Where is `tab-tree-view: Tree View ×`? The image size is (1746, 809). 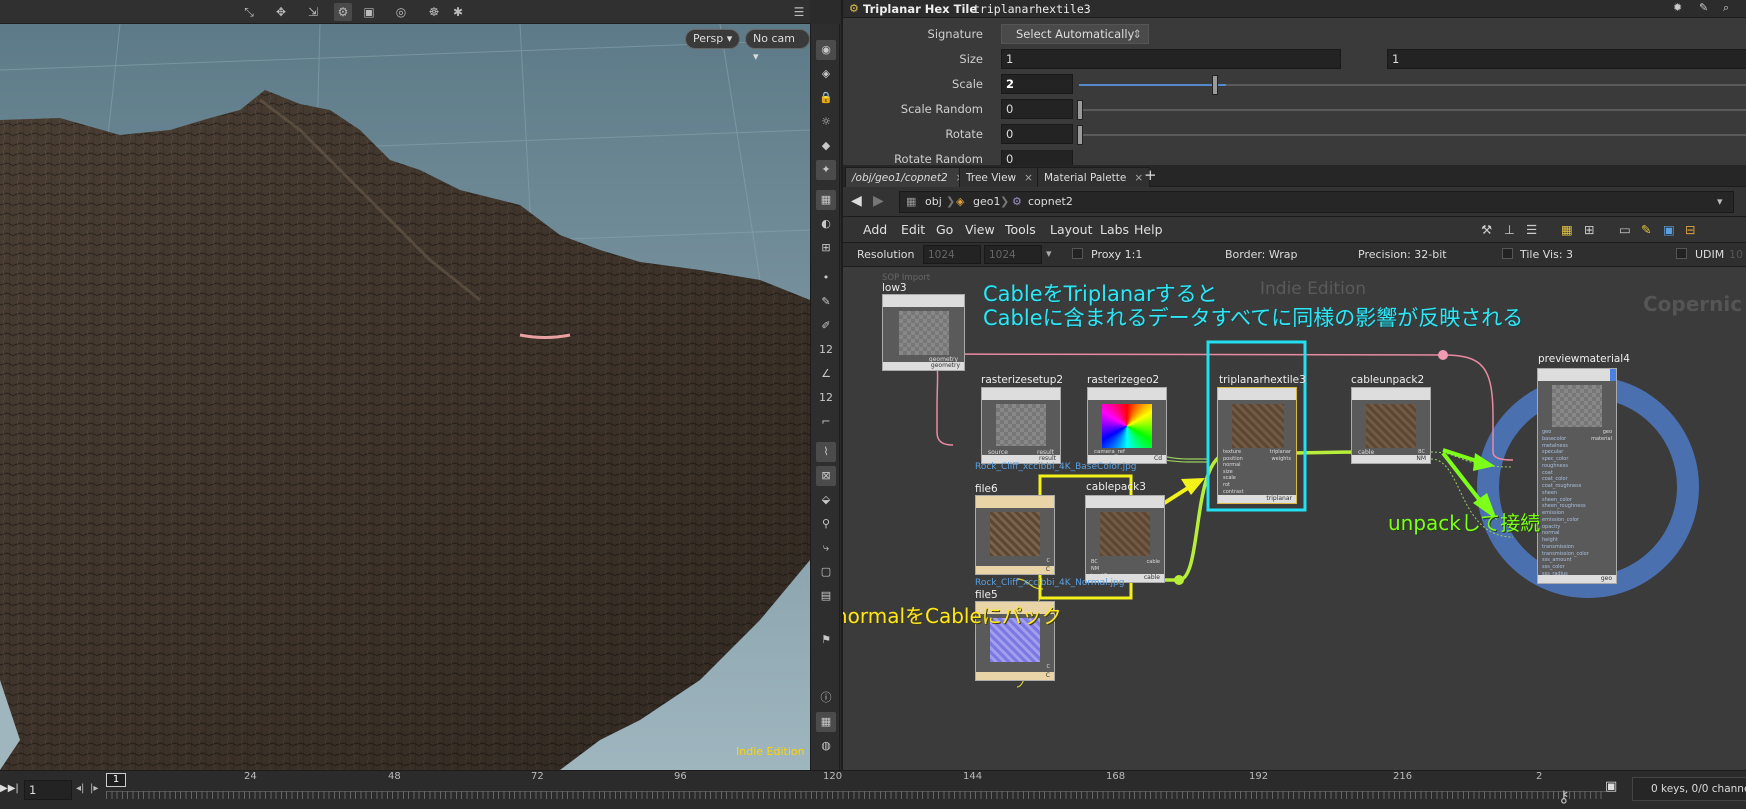
tab-tree-view: Tree View × is located at coordinates (999, 177).